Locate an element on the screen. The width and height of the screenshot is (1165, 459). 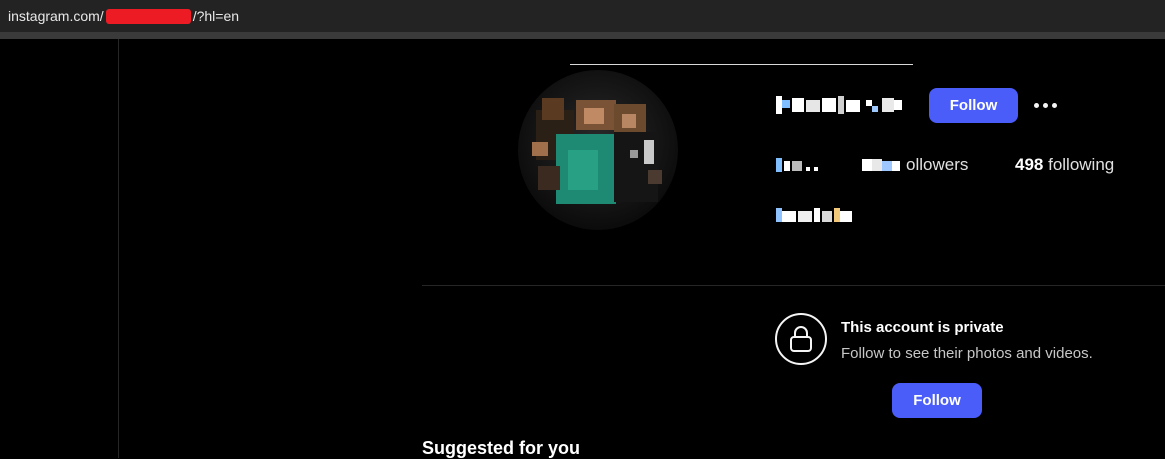
full-name-redacted is located at coordinates (814, 215).